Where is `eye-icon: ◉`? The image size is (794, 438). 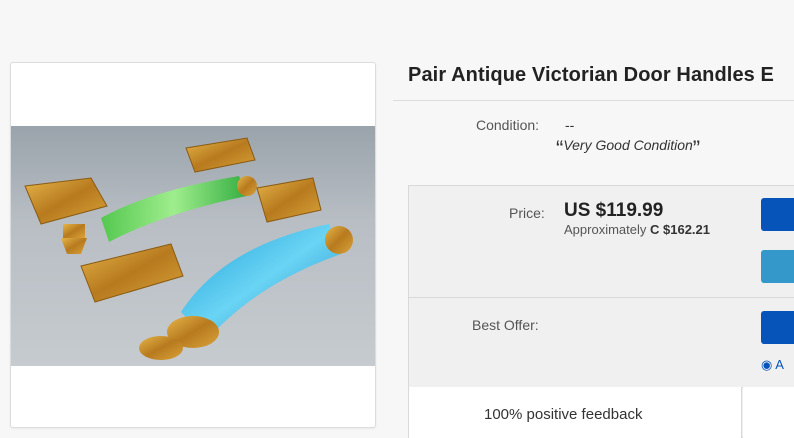 eye-icon: ◉ is located at coordinates (767, 364).